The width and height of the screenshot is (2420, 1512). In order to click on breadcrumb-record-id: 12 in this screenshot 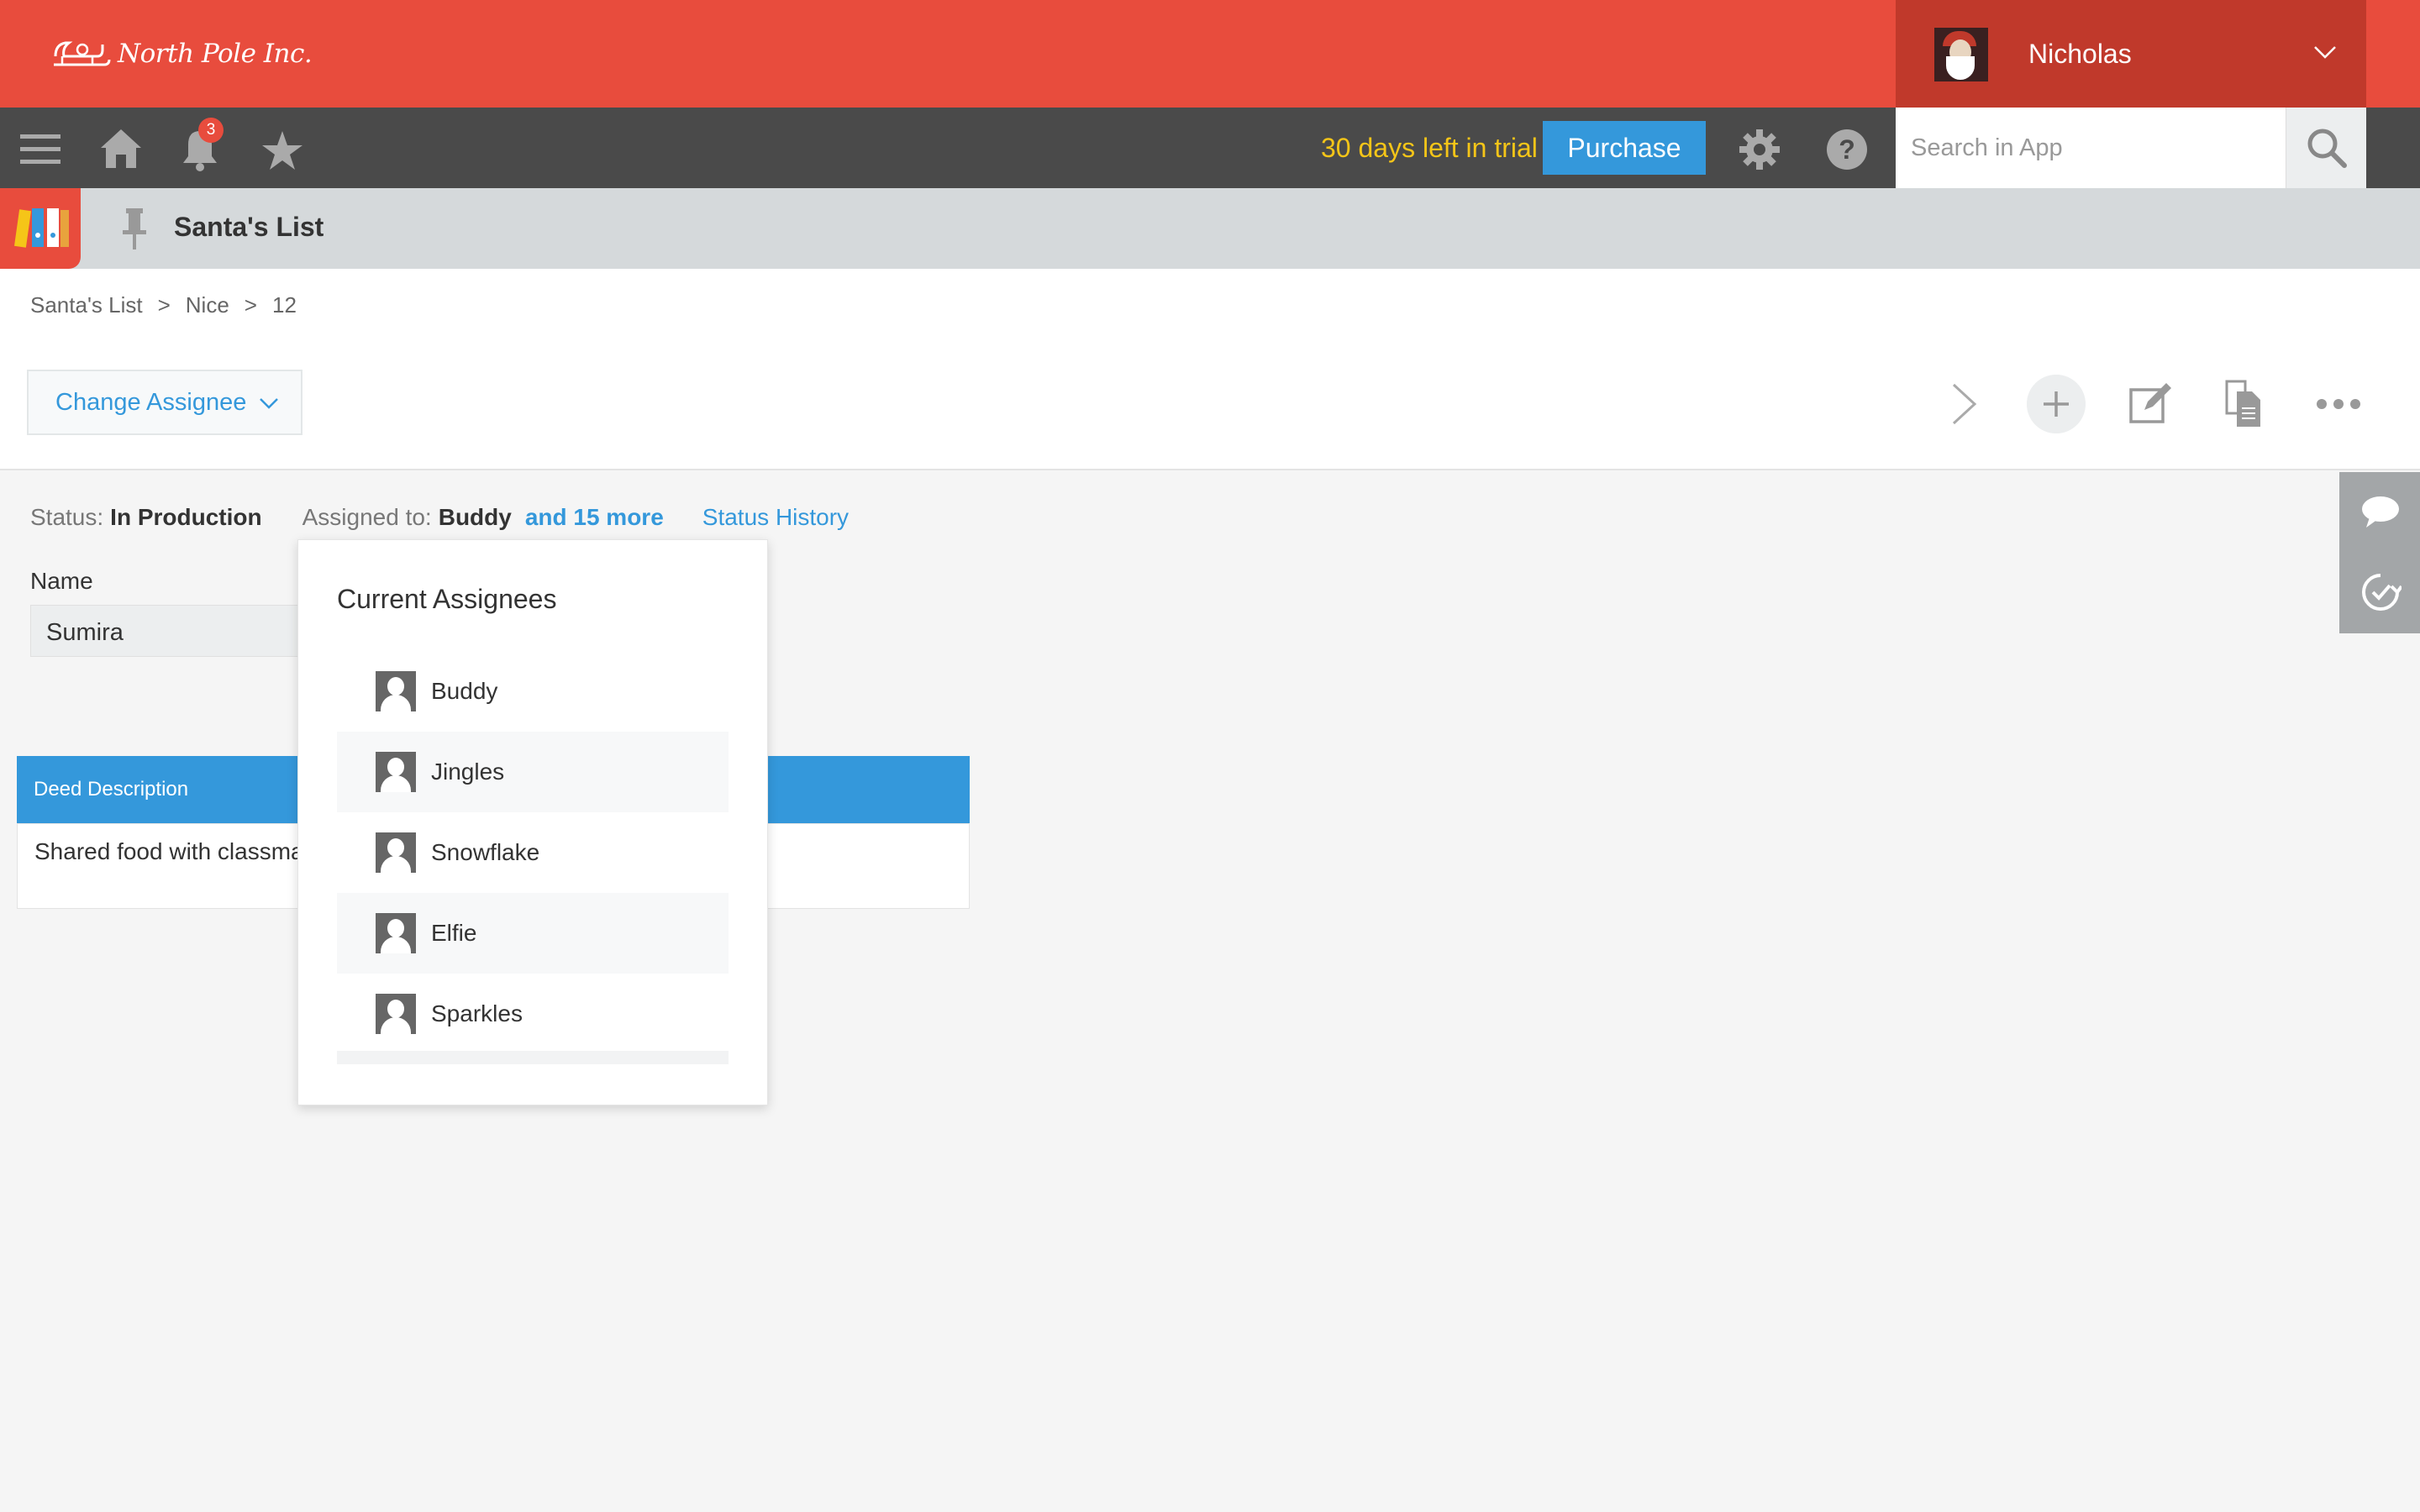, I will do `click(284, 305)`.